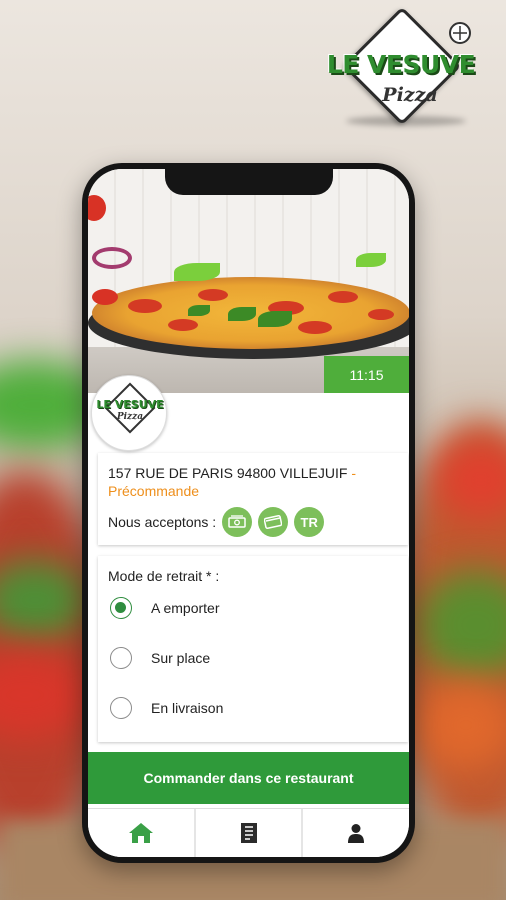 The height and width of the screenshot is (900, 506). I want to click on brand-logo-sub: Pizza, so click(410, 95).